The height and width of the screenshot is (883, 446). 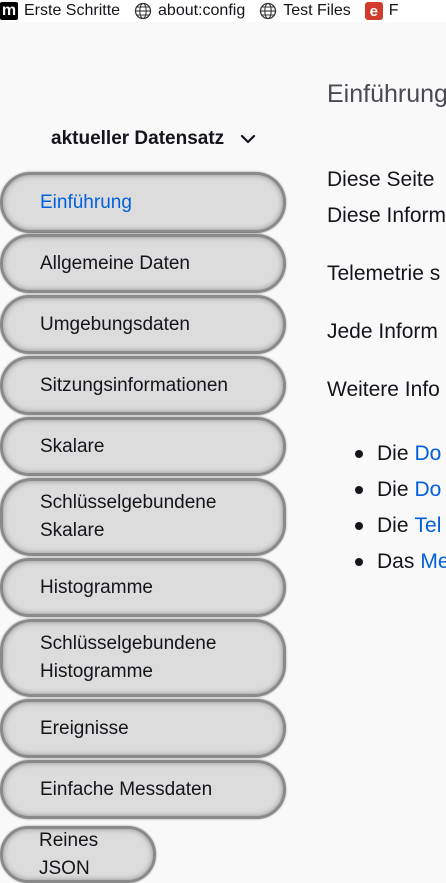 I want to click on sidebar-item-einfuehrung: Einführung, so click(x=143, y=202).